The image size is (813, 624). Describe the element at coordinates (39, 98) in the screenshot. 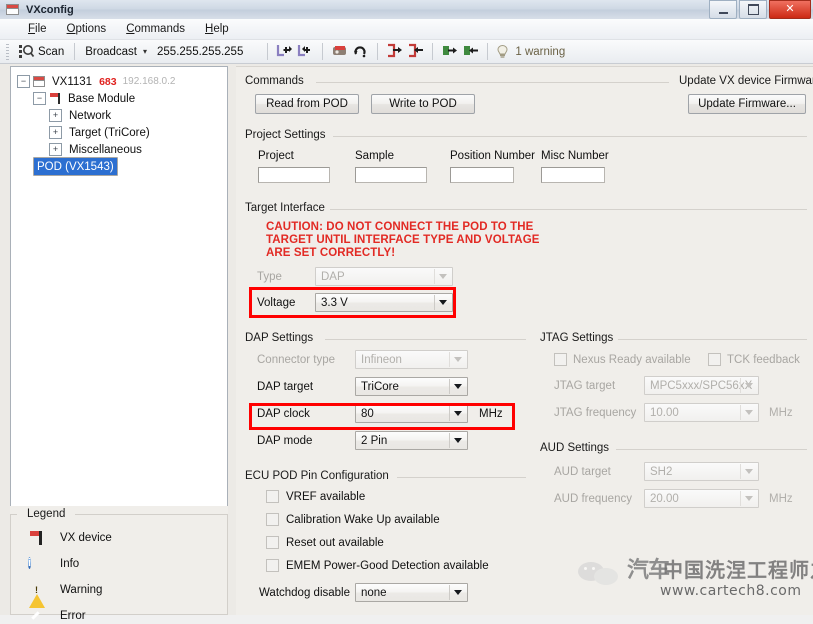

I see `tree-expander-base-module: −` at that location.